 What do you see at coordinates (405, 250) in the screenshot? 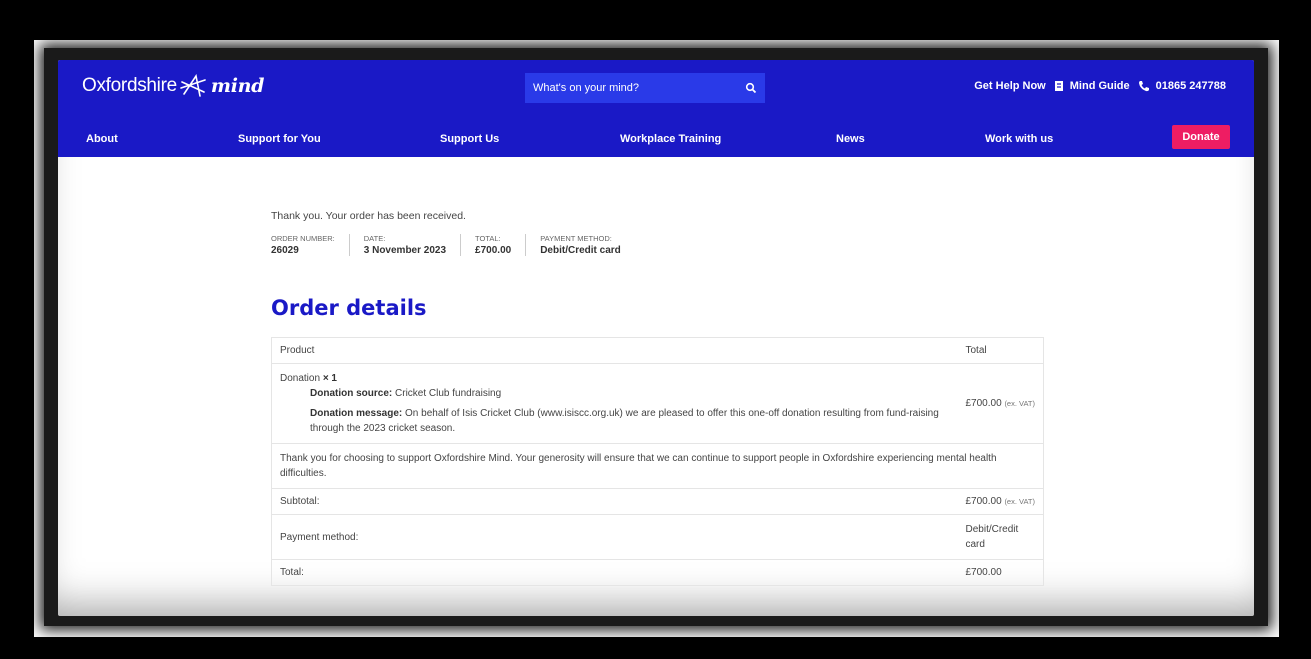
I see `order-date-value: 3 November 2023` at bounding box center [405, 250].